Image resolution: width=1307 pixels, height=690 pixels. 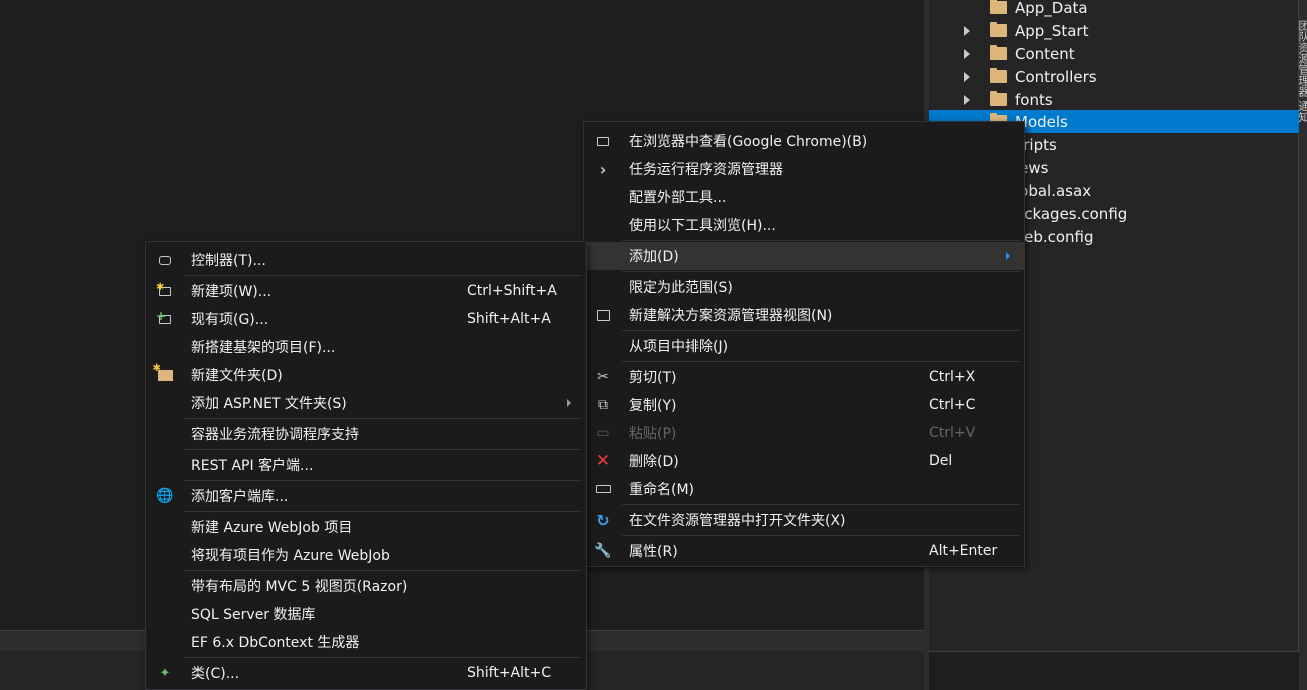 I want to click on chevron-right-icon: ›, so click(x=603, y=169).